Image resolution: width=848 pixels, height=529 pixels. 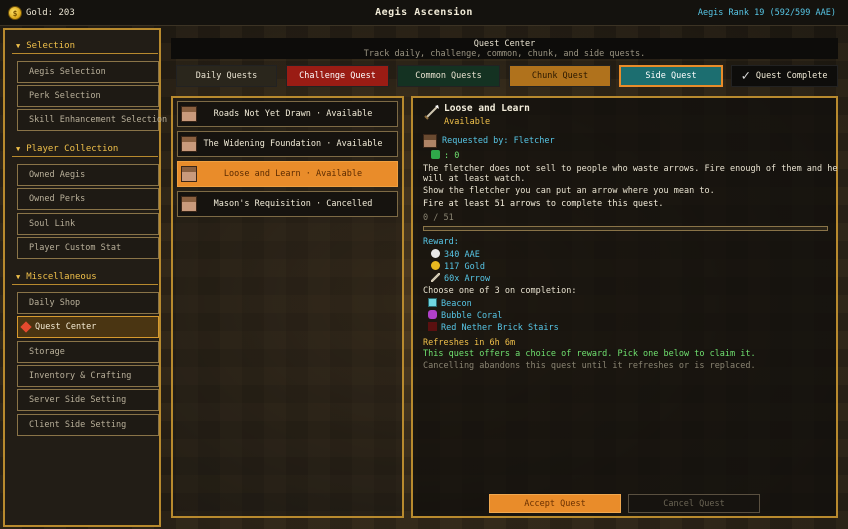 I want to click on sidebar-item-player-custom-stat: Player Custom Stat, so click(x=88, y=248).